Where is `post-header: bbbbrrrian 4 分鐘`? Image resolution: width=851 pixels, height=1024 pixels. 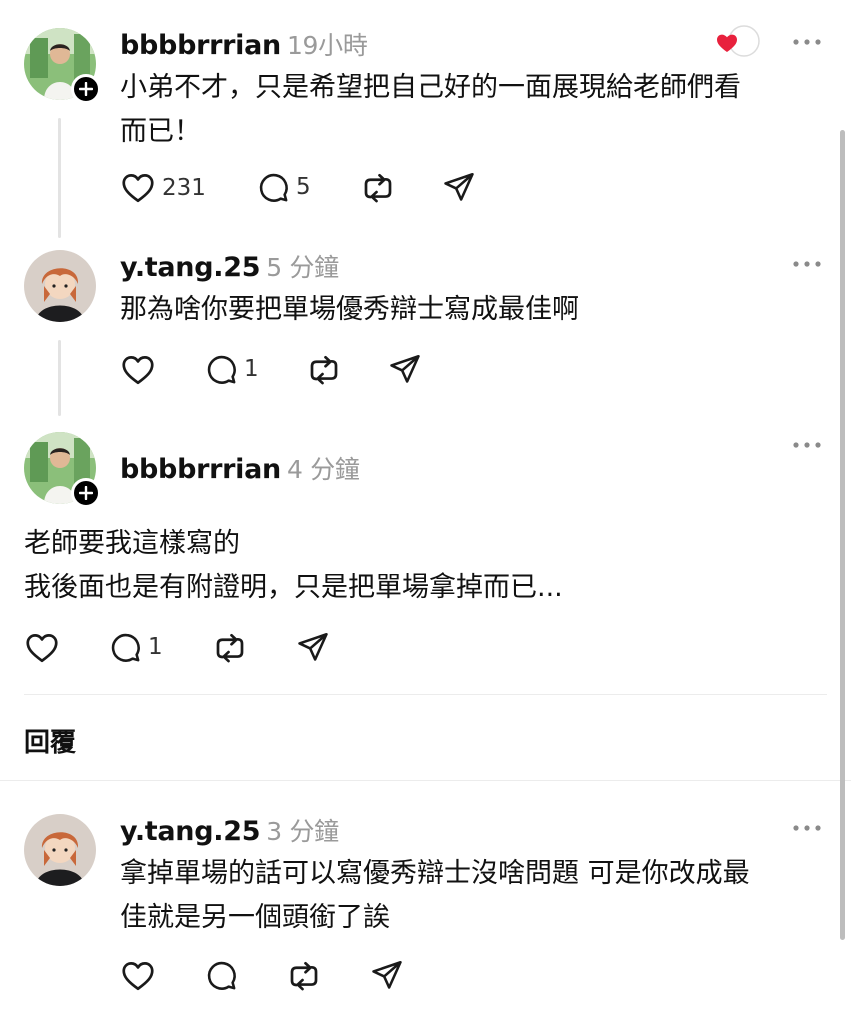
post-header: bbbbrrrian 4 分鐘 is located at coordinates (240, 468).